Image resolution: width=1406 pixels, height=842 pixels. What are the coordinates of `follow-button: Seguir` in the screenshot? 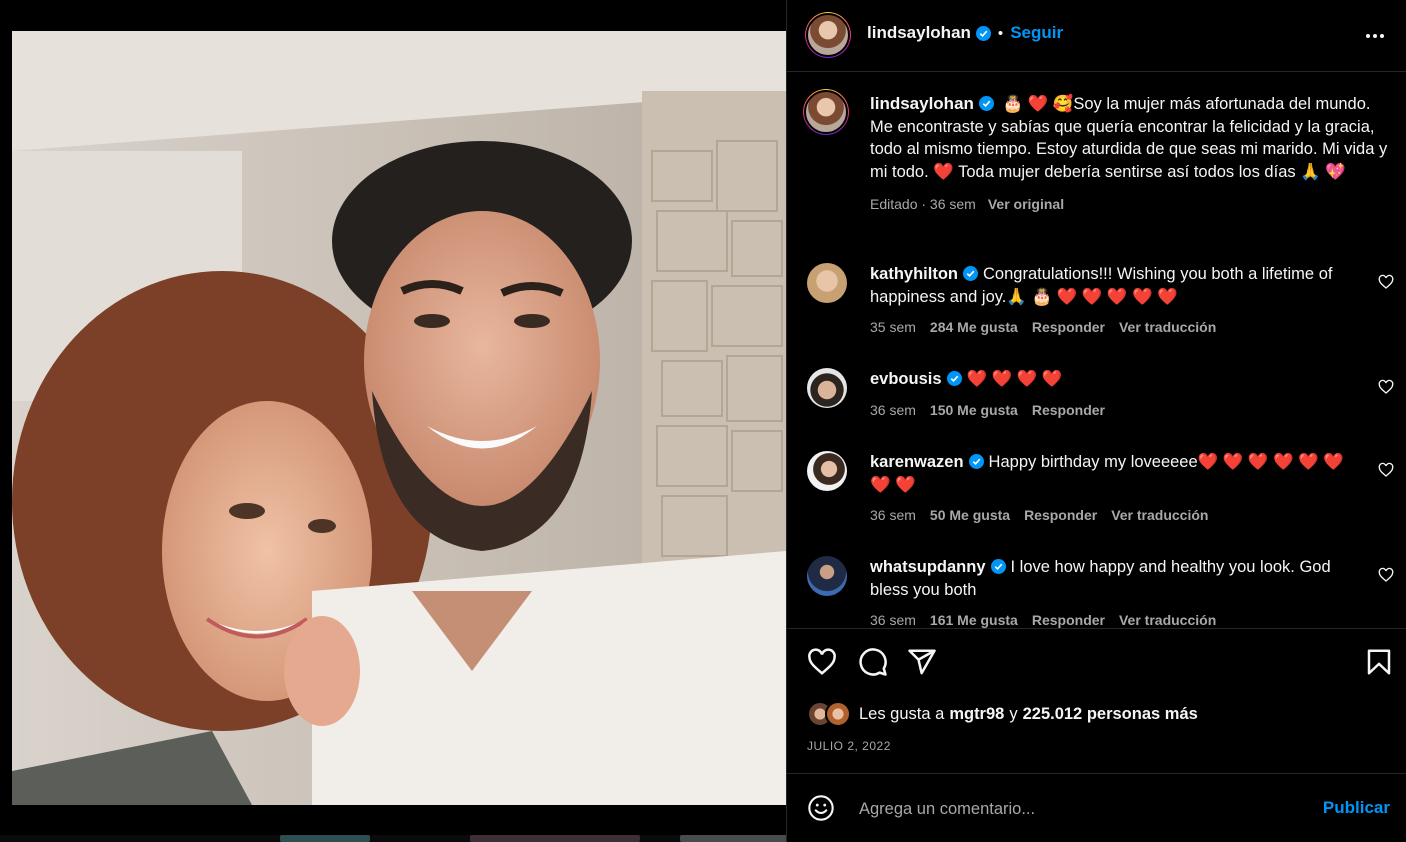 It's located at (1036, 33).